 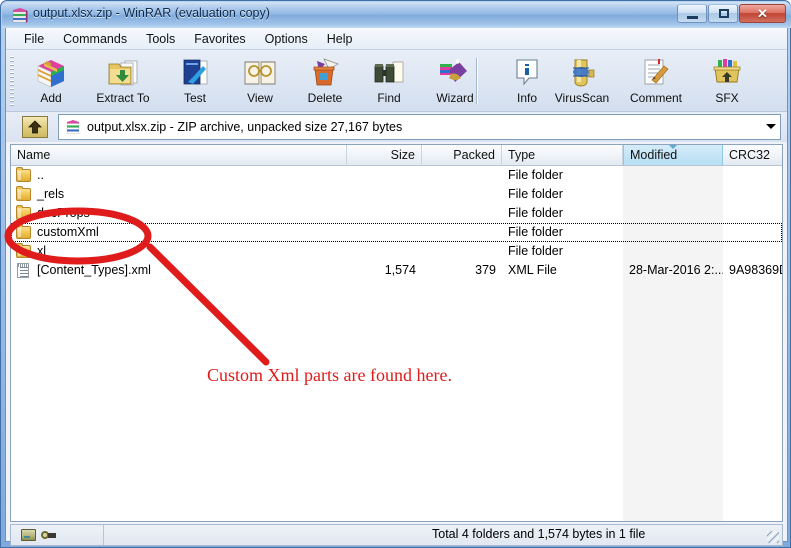 I want to click on menu-tools: Tools, so click(x=160, y=39).